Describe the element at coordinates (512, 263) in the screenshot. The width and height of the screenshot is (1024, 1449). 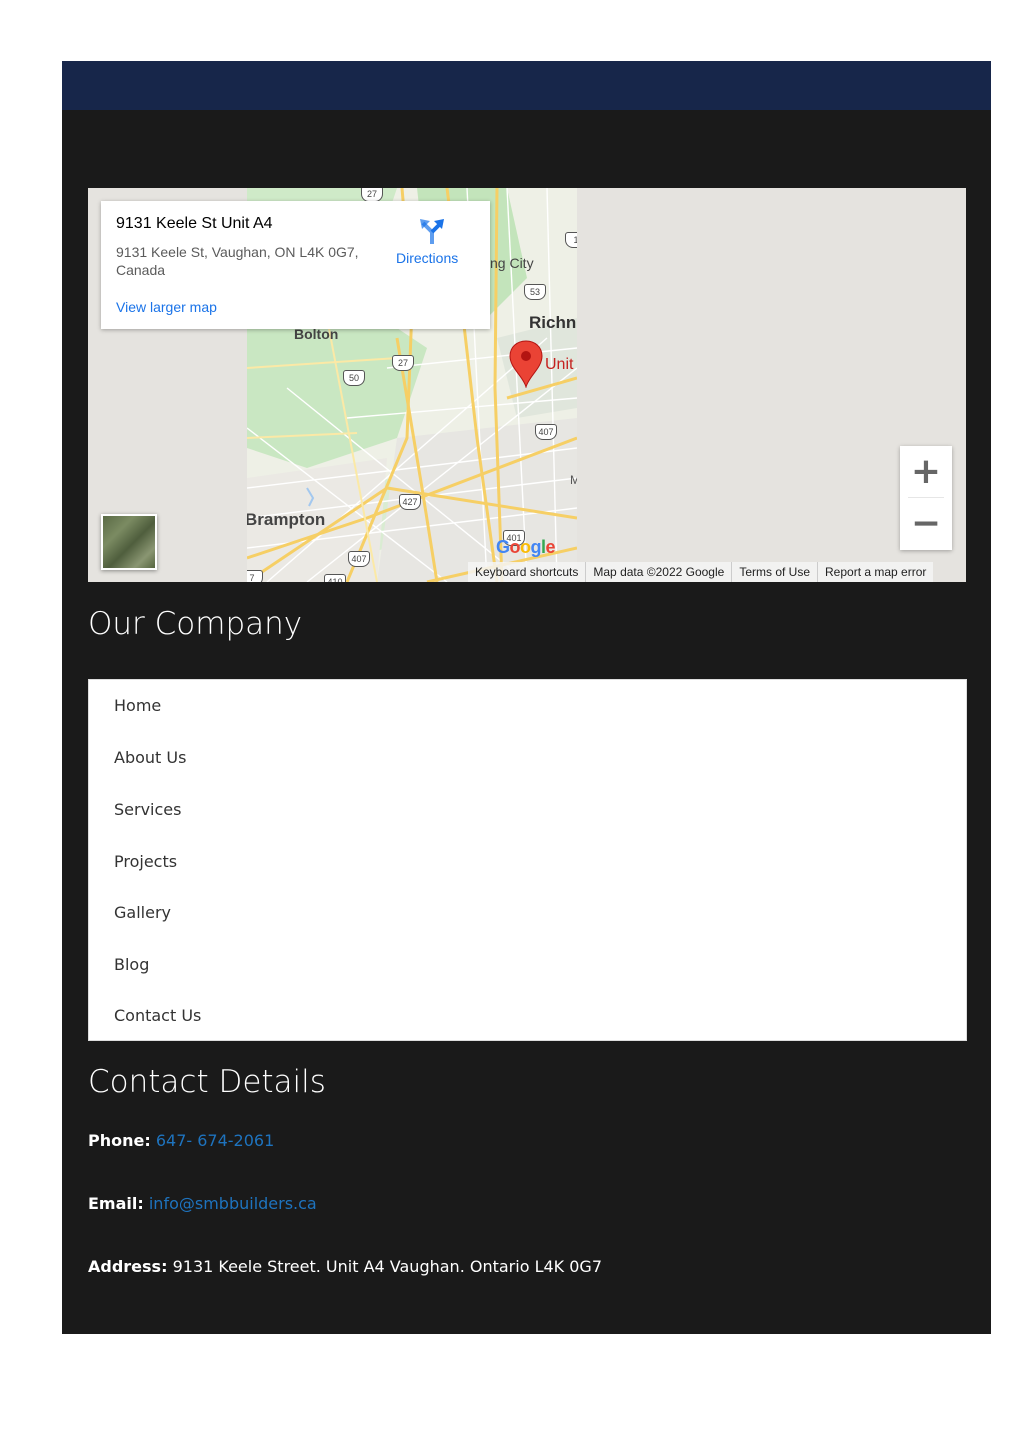
I see `map-label-king-city: ng City` at that location.